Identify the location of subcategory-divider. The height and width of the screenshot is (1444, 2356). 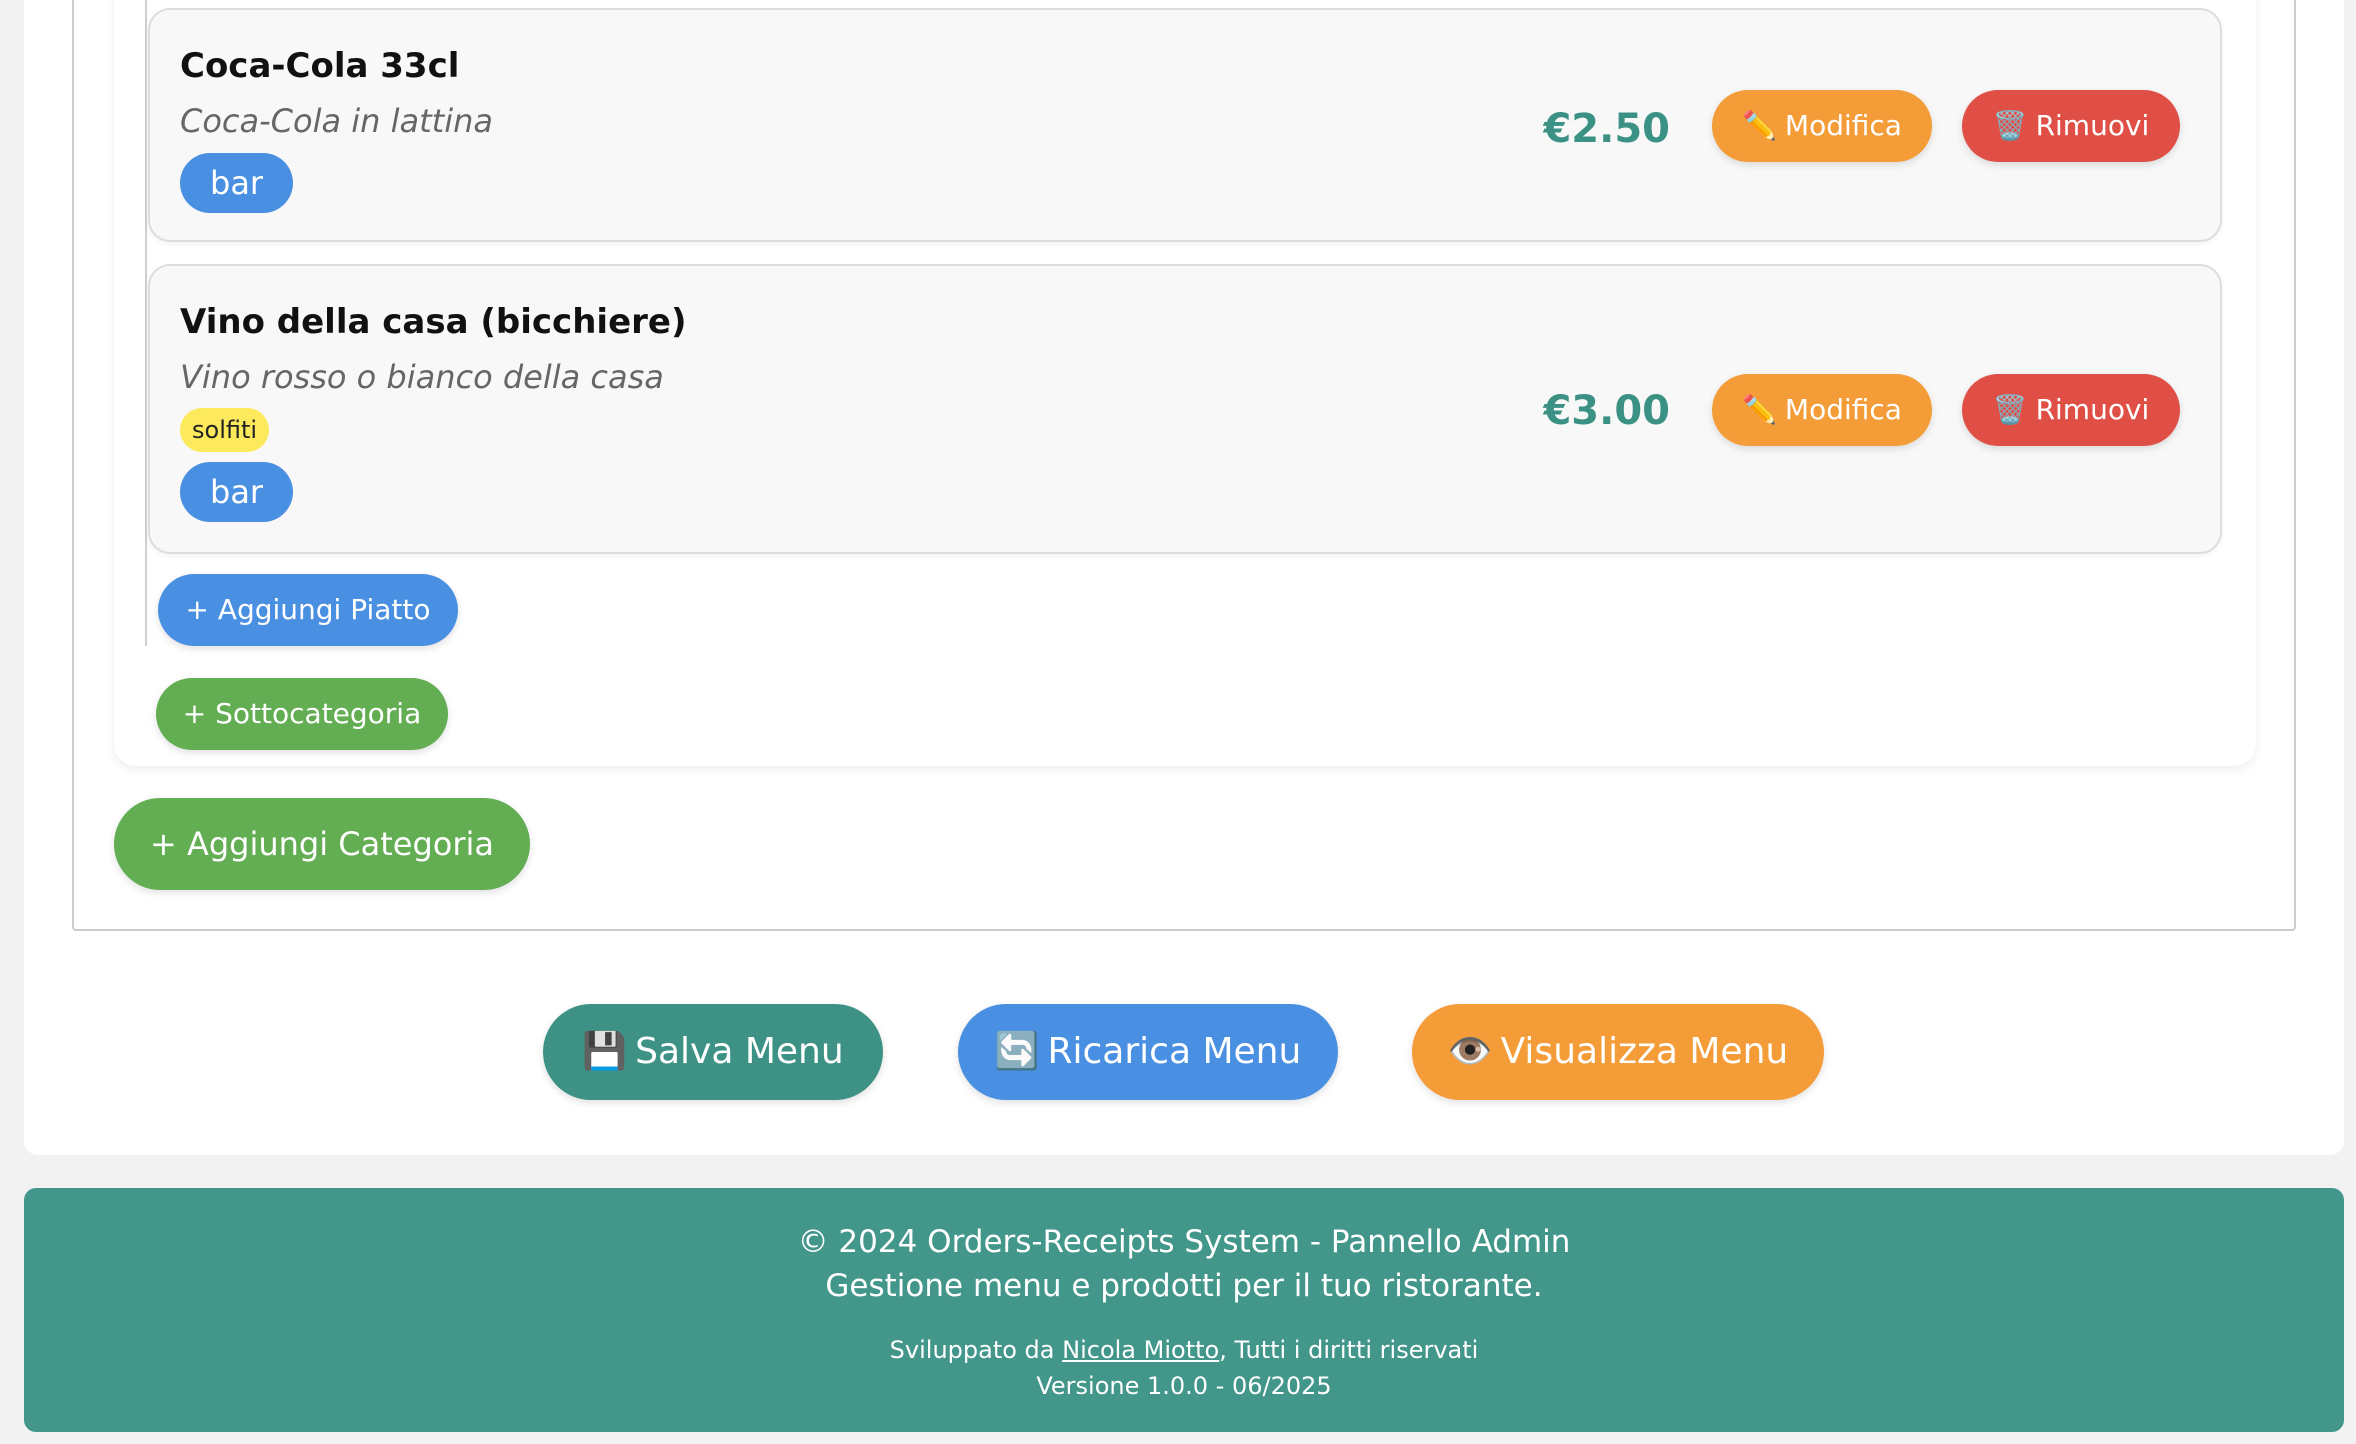
(146, 323).